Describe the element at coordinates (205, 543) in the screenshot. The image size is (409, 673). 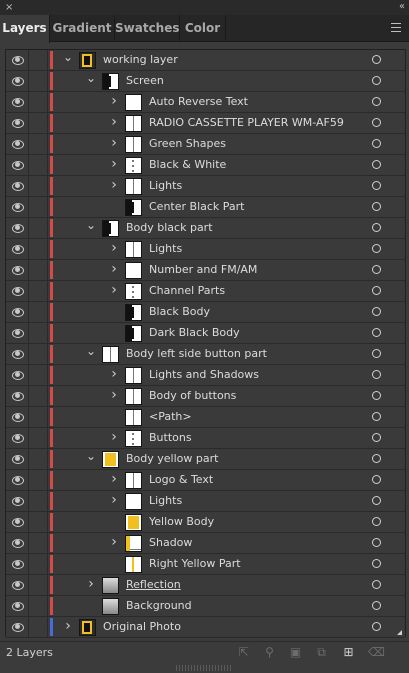
I see `layer-row-shadow: › Shadow` at that location.